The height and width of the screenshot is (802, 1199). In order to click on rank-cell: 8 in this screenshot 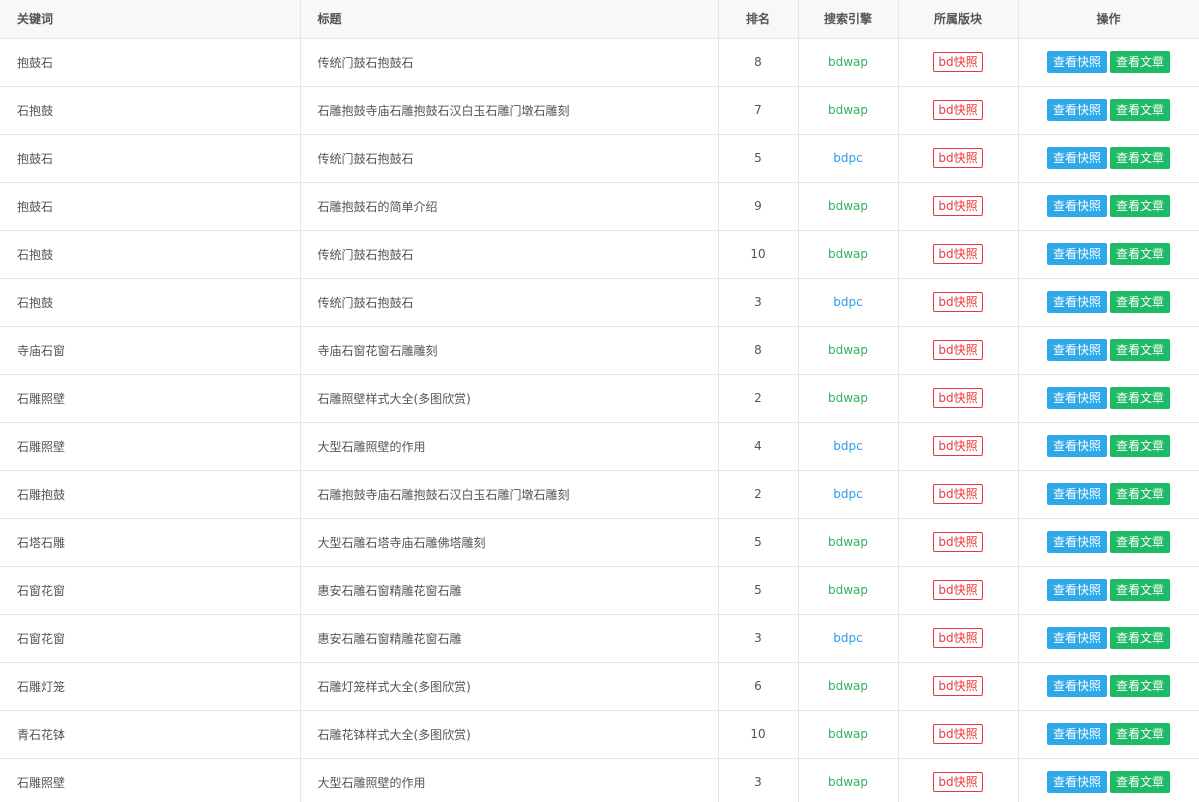, I will do `click(758, 350)`.